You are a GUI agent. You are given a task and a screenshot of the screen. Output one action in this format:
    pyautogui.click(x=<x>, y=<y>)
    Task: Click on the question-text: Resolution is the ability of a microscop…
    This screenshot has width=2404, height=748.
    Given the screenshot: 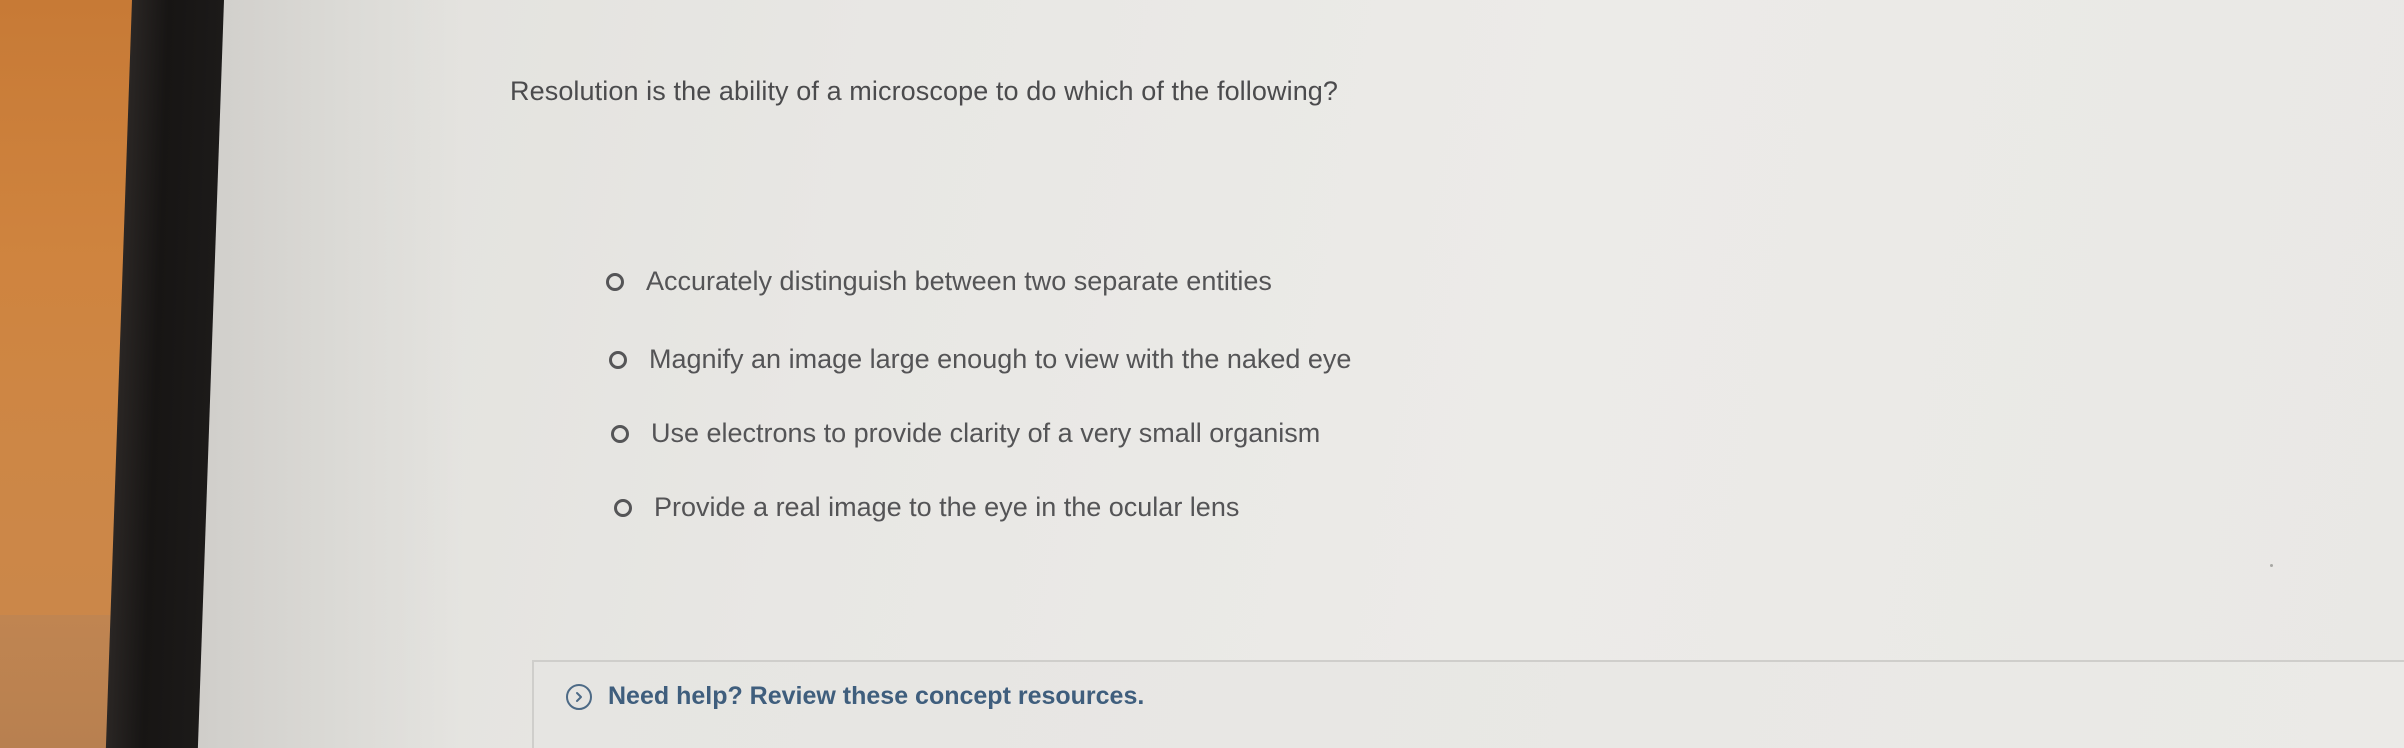 What is the action you would take?
    pyautogui.click(x=924, y=91)
    